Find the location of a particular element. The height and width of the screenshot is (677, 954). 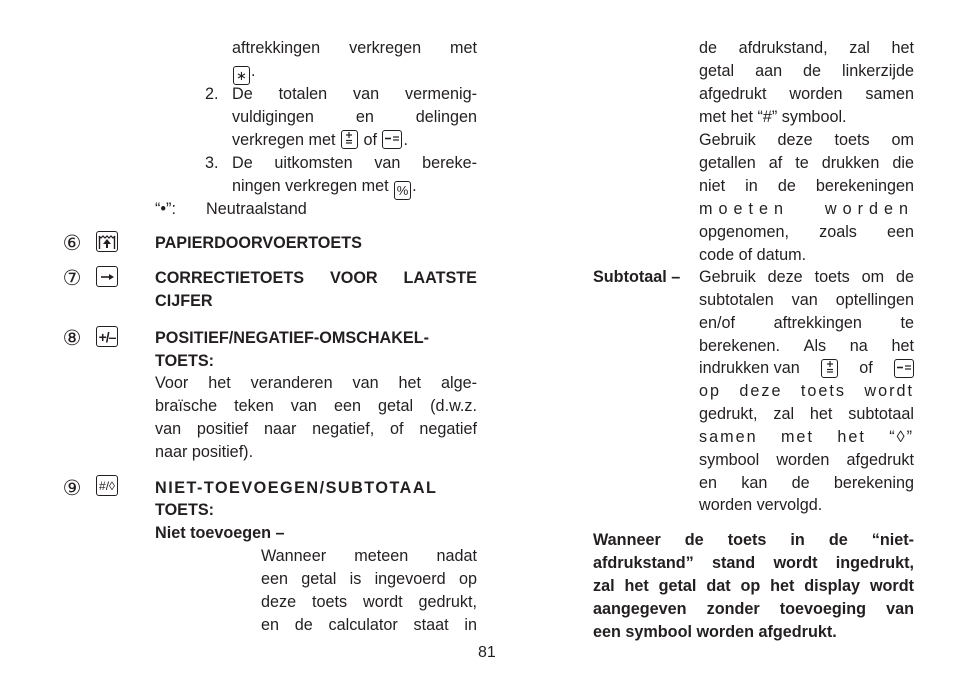

non-add-subtotal-icon: #/◊ is located at coordinates (107, 485).